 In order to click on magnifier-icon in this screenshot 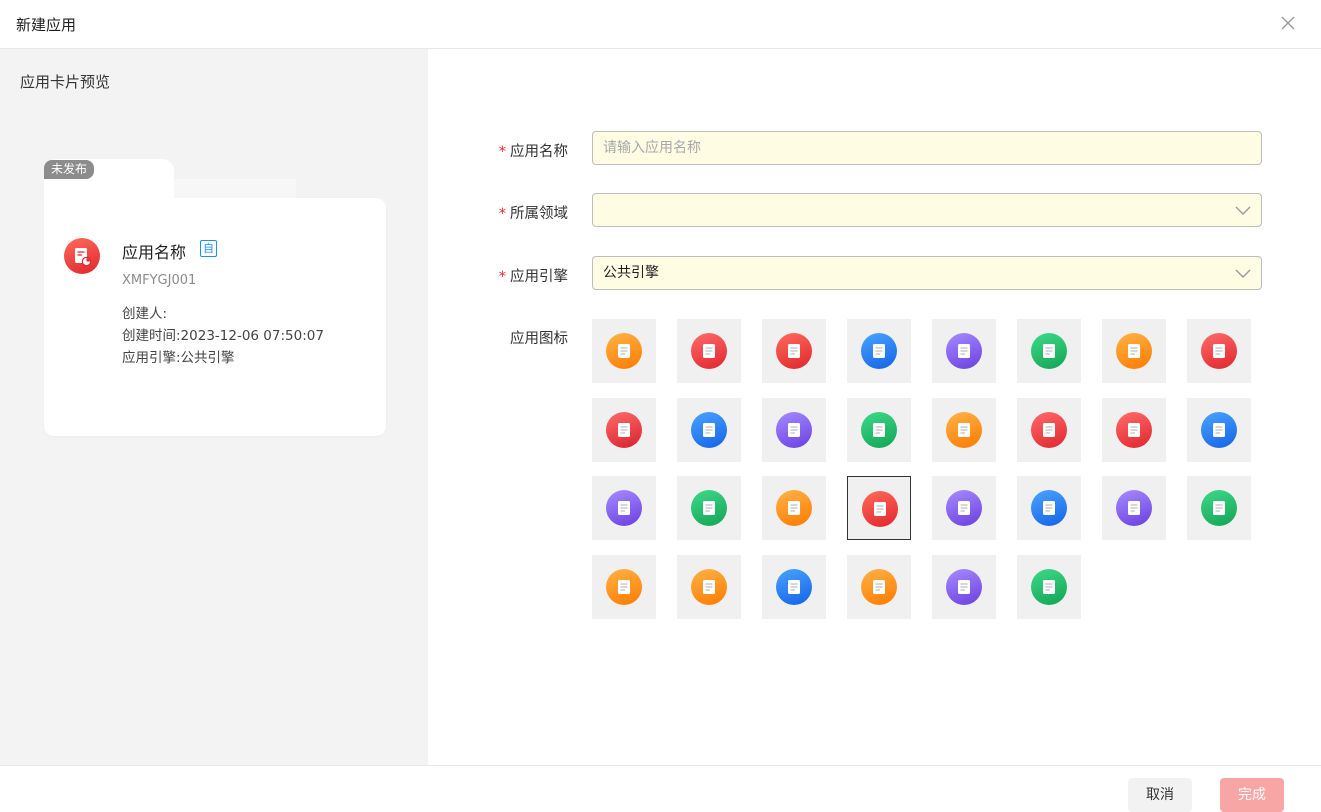, I will do `click(624, 586)`.